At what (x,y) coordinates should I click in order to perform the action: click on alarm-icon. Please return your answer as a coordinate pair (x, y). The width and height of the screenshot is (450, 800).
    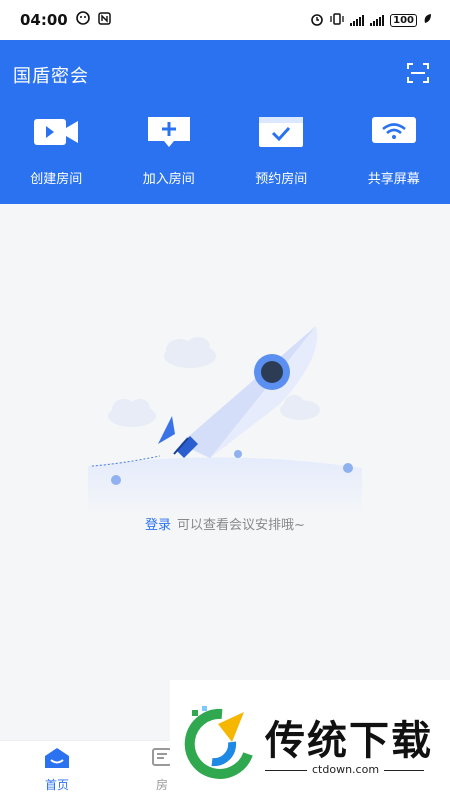
    Looking at the image, I should click on (317, 20).